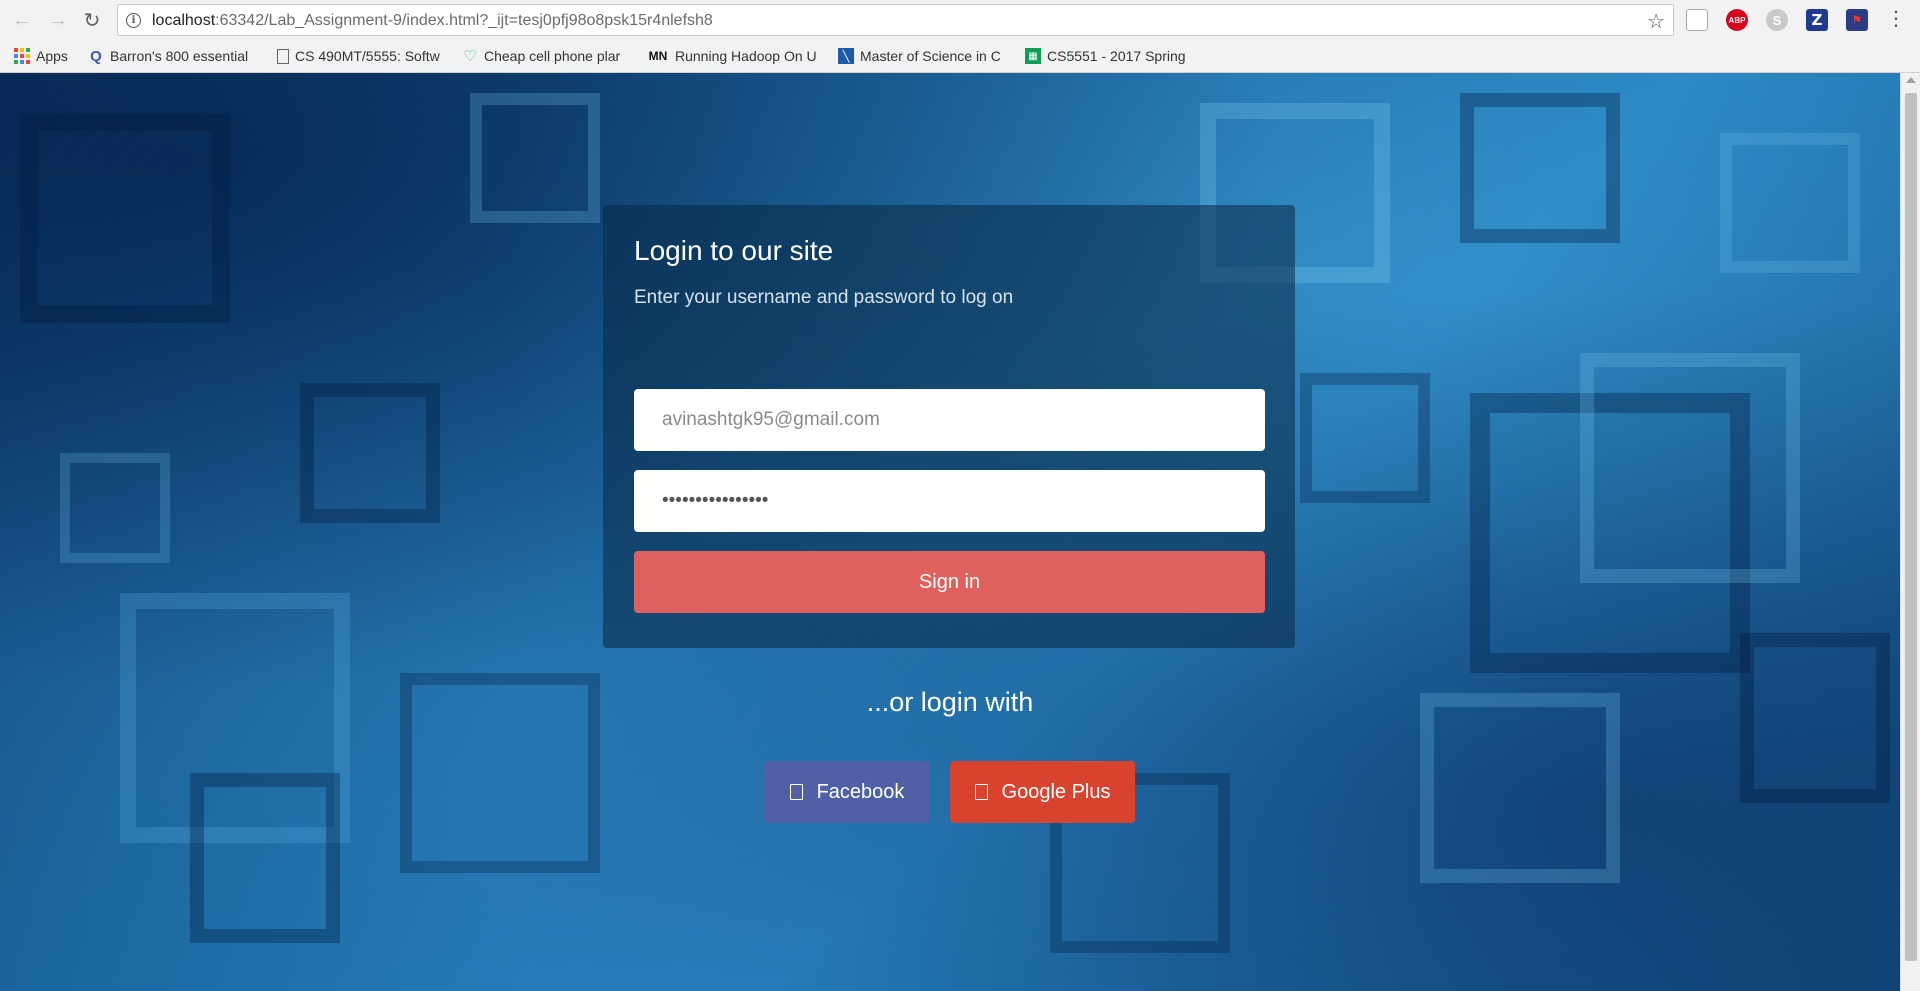 This screenshot has height=991, width=1920. Describe the element at coordinates (949, 420) in the screenshot. I see `username-input` at that location.